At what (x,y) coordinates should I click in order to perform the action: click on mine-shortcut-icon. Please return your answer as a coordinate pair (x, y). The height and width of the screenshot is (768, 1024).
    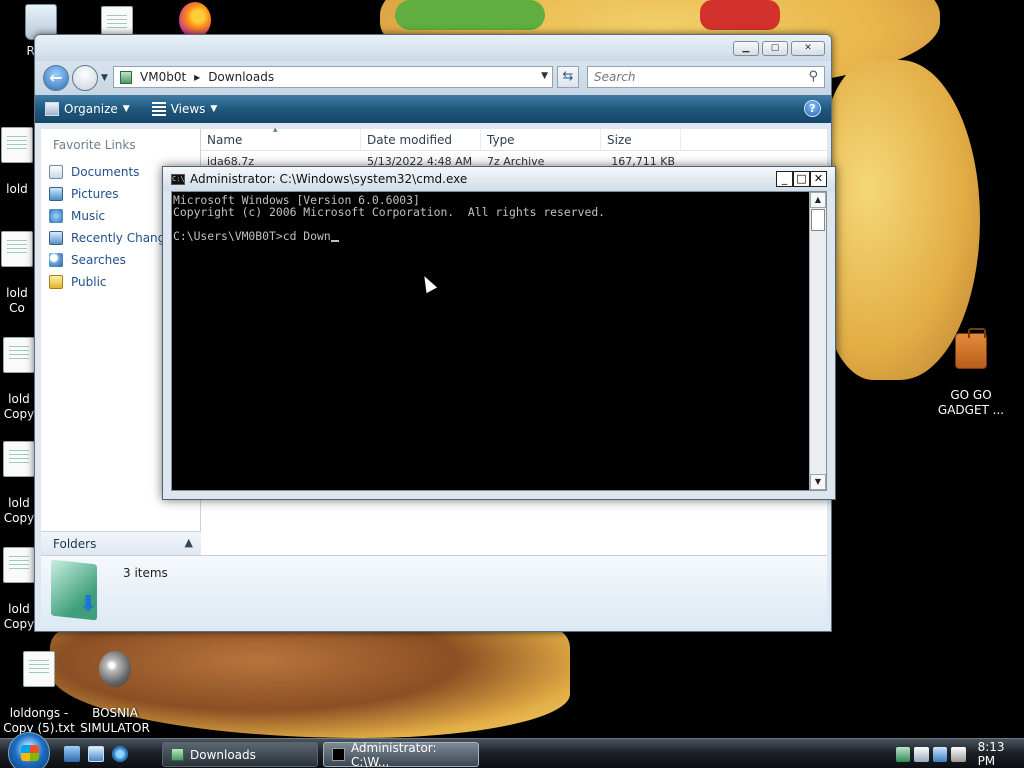
    Looking at the image, I should click on (115, 669).